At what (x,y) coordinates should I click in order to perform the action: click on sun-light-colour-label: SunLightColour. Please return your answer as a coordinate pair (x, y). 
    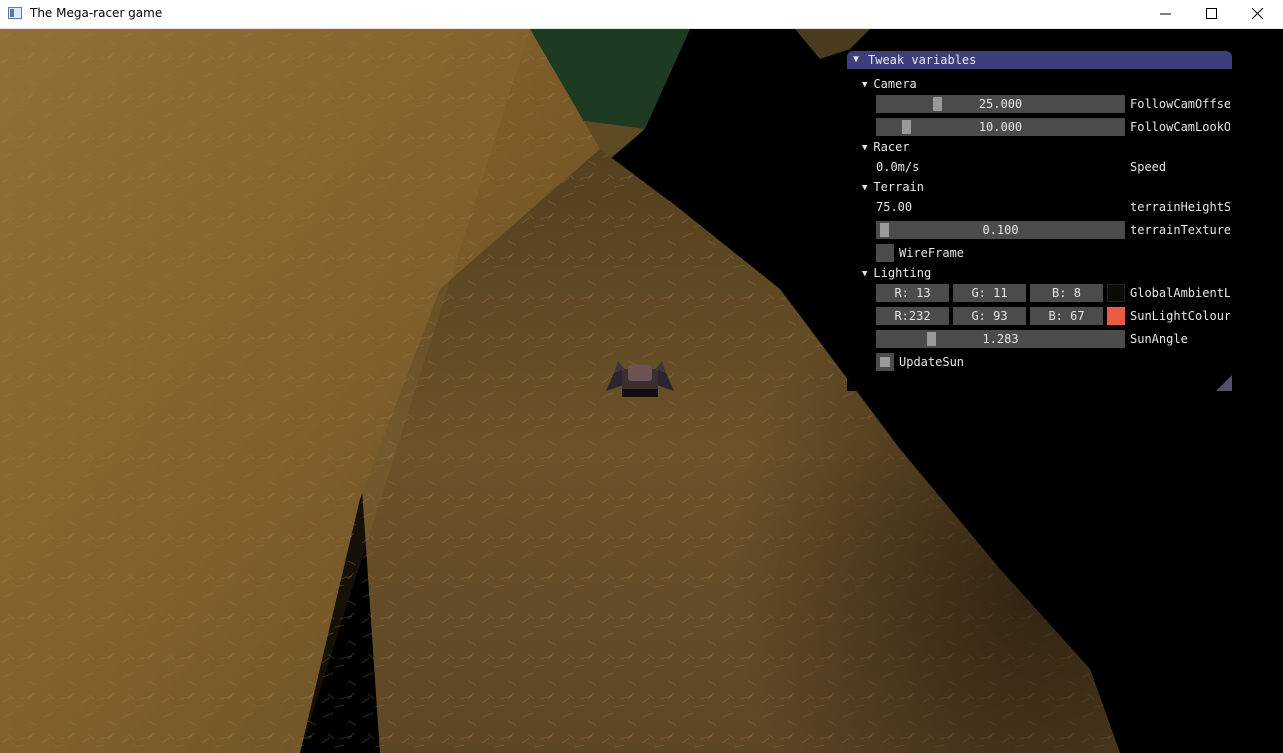
    Looking at the image, I should click on (1180, 316).